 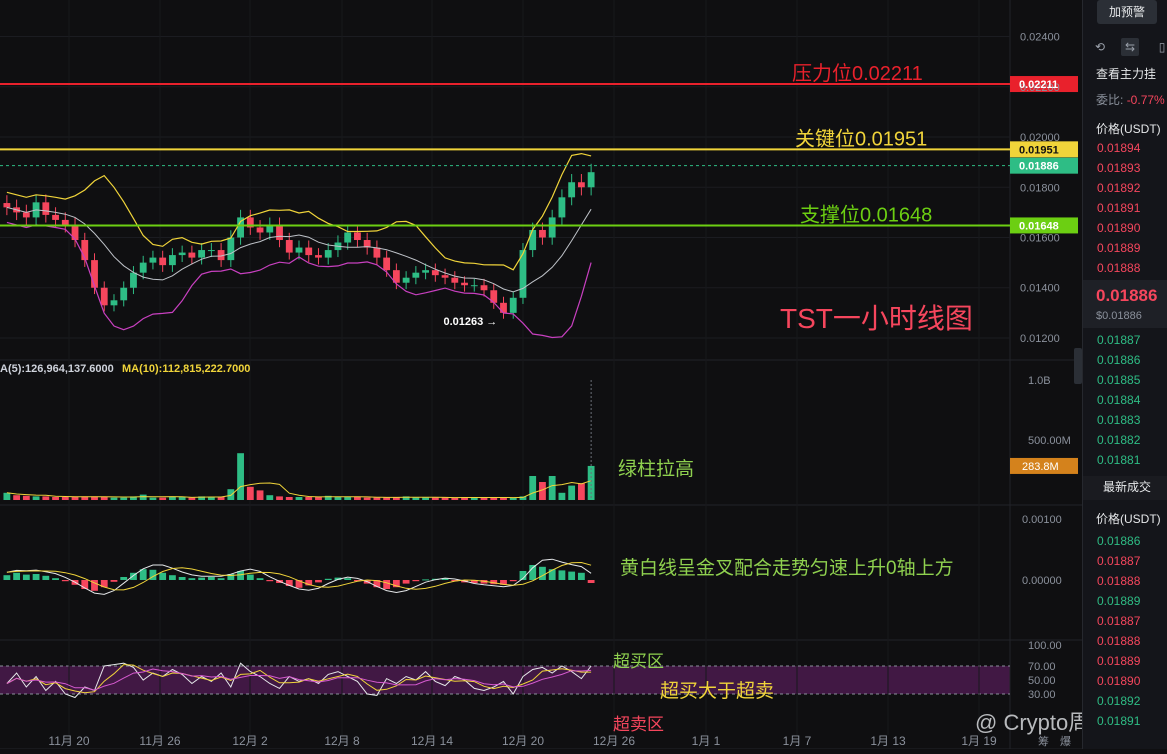 I want to click on ask-row: 0.01889, so click(x=1118, y=248).